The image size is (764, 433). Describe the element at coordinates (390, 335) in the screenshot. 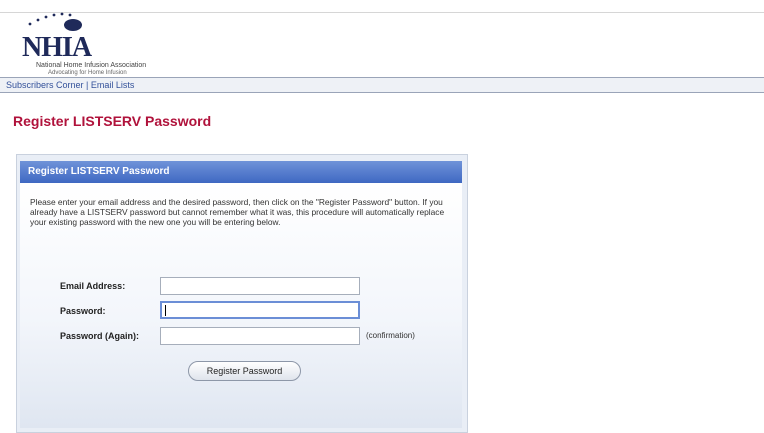

I see `confirmation-hint: (confirmation)` at that location.